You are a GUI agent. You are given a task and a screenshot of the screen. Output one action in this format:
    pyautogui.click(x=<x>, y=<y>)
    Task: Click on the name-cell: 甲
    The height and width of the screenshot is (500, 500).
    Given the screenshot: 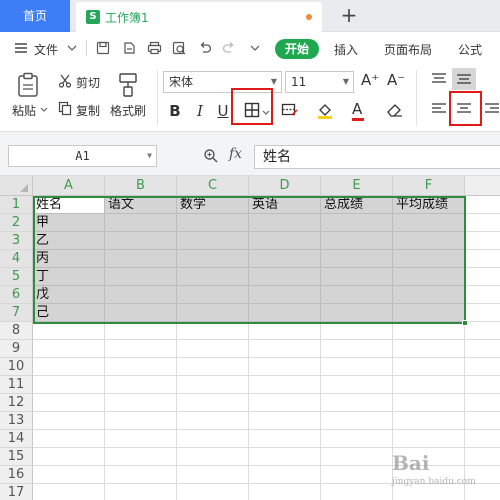 What is the action you would take?
    pyautogui.click(x=69, y=223)
    